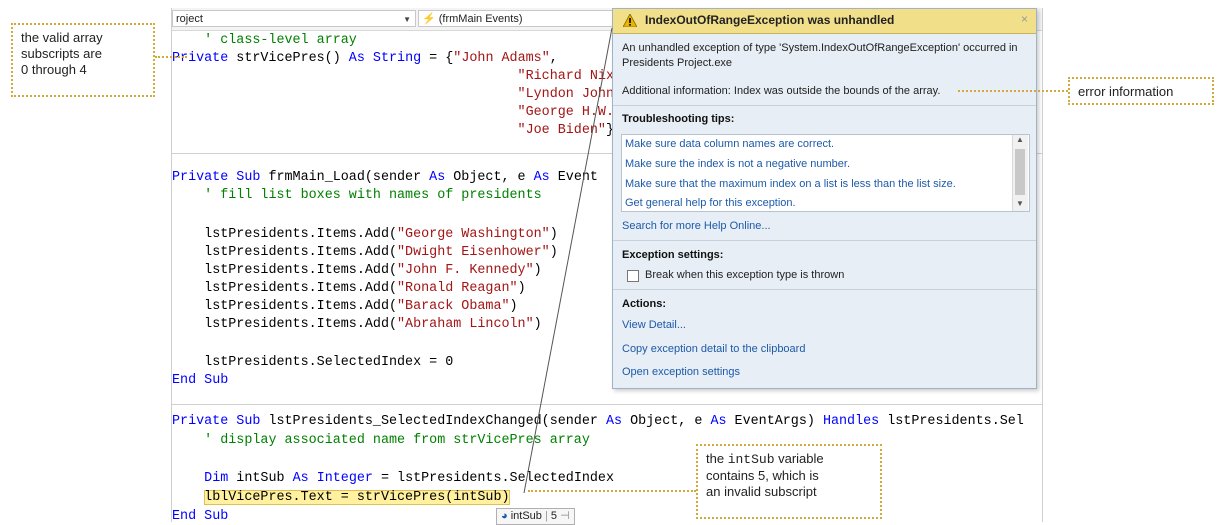 The image size is (1219, 525). Describe the element at coordinates (762, 475) in the screenshot. I see `callout-text-line: contains 5, which is` at that location.